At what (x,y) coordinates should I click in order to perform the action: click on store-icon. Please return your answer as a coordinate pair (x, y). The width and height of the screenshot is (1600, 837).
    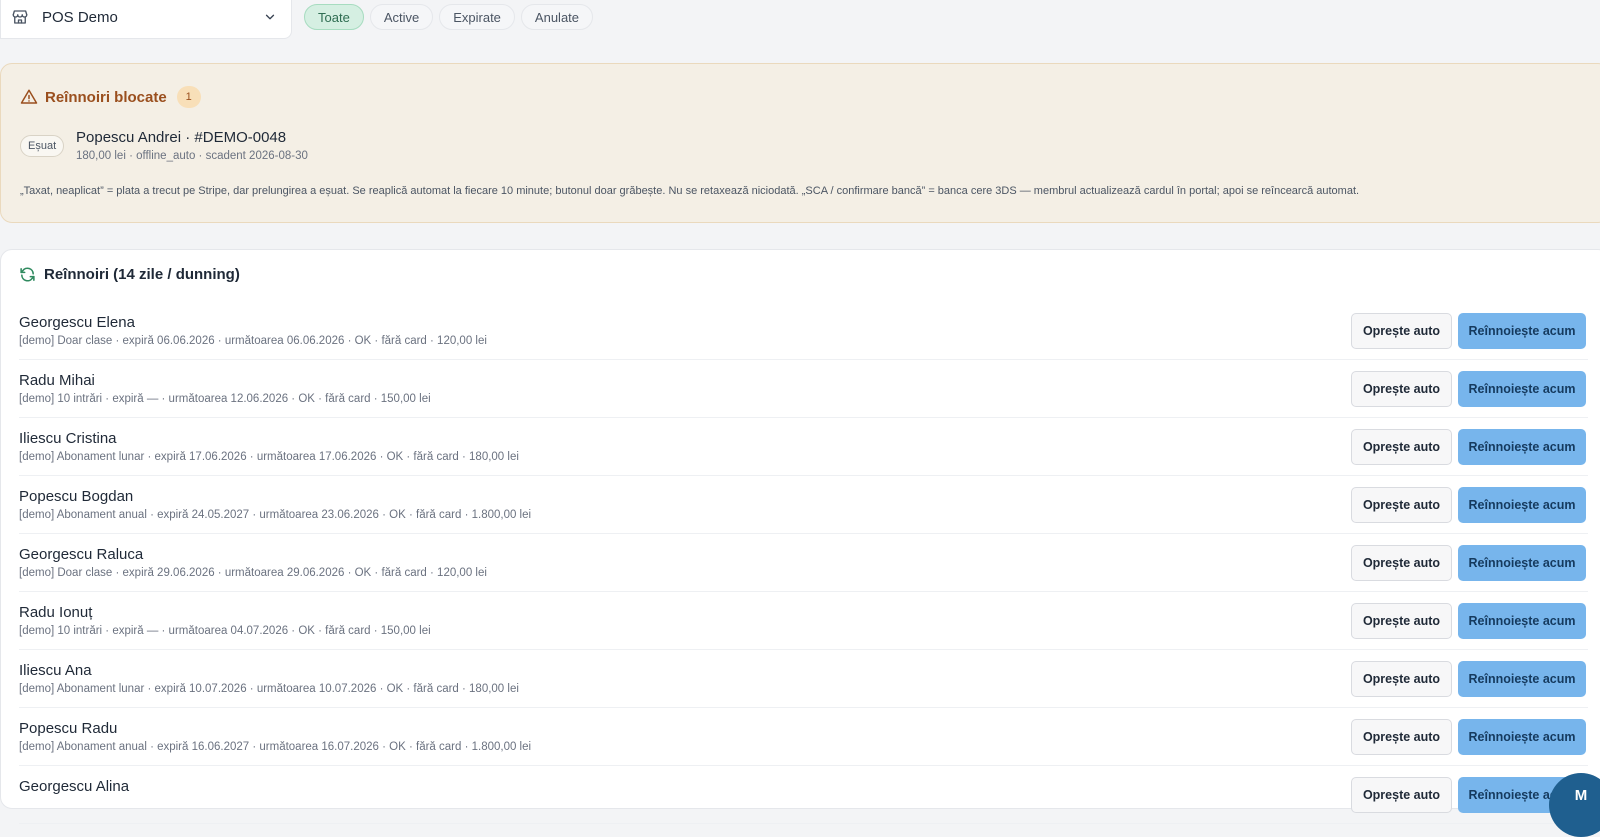
    Looking at the image, I should click on (20, 17).